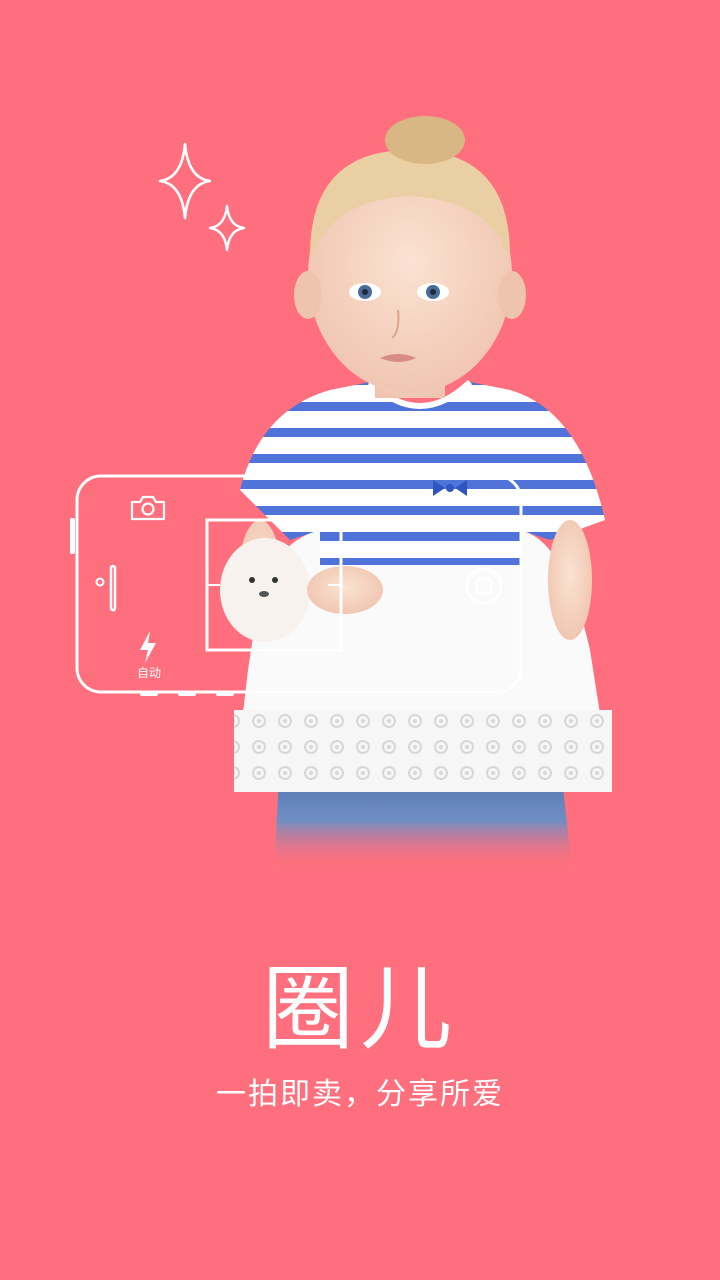 Image resolution: width=720 pixels, height=1280 pixels. Describe the element at coordinates (148, 508) in the screenshot. I see `camera-icon` at that location.